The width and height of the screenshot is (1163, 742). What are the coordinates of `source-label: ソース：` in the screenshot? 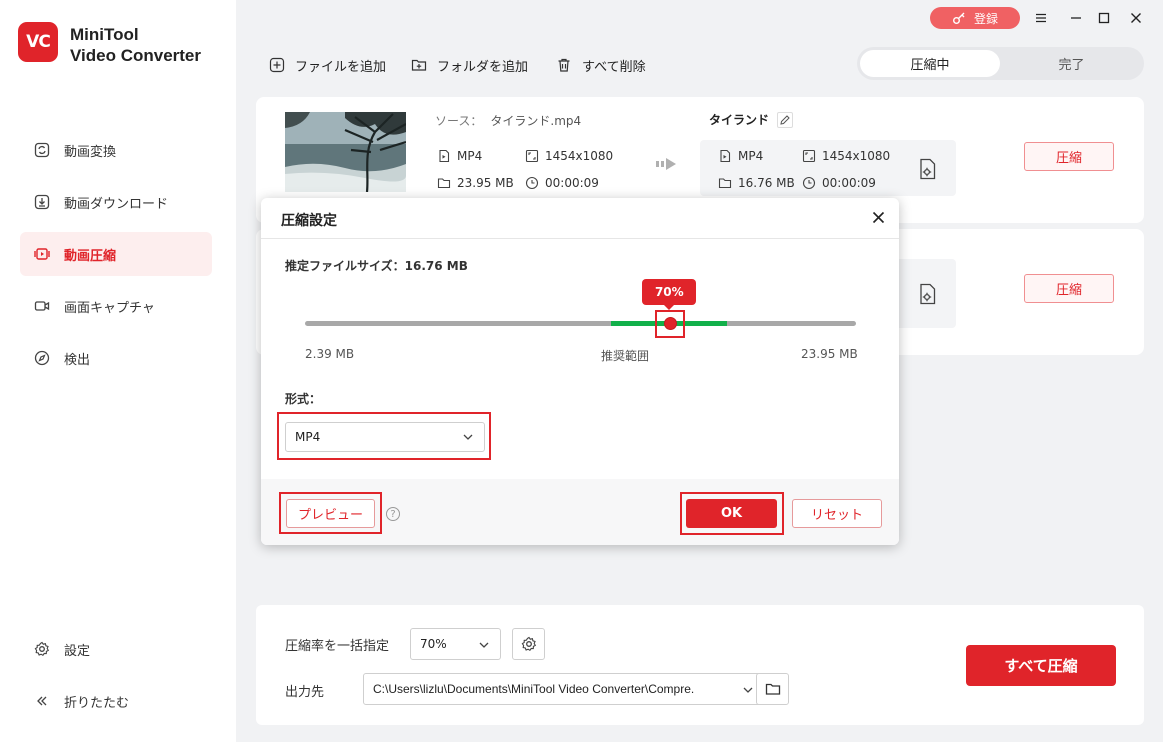 It's located at (459, 121).